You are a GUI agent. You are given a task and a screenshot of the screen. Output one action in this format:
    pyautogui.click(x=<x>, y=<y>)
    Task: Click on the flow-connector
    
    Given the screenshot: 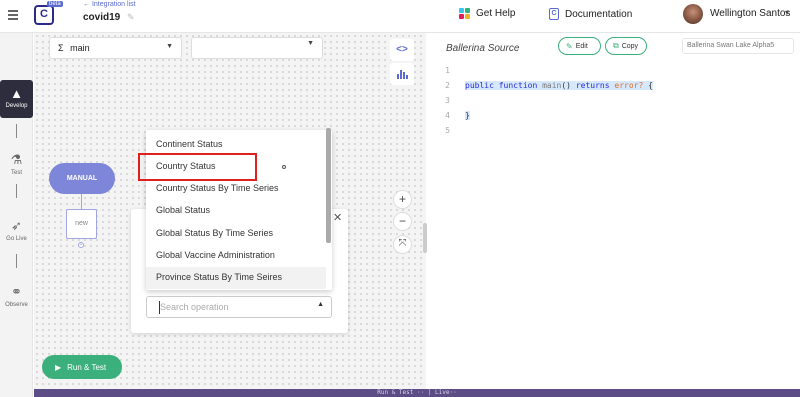 What is the action you would take?
    pyautogui.click(x=81, y=201)
    